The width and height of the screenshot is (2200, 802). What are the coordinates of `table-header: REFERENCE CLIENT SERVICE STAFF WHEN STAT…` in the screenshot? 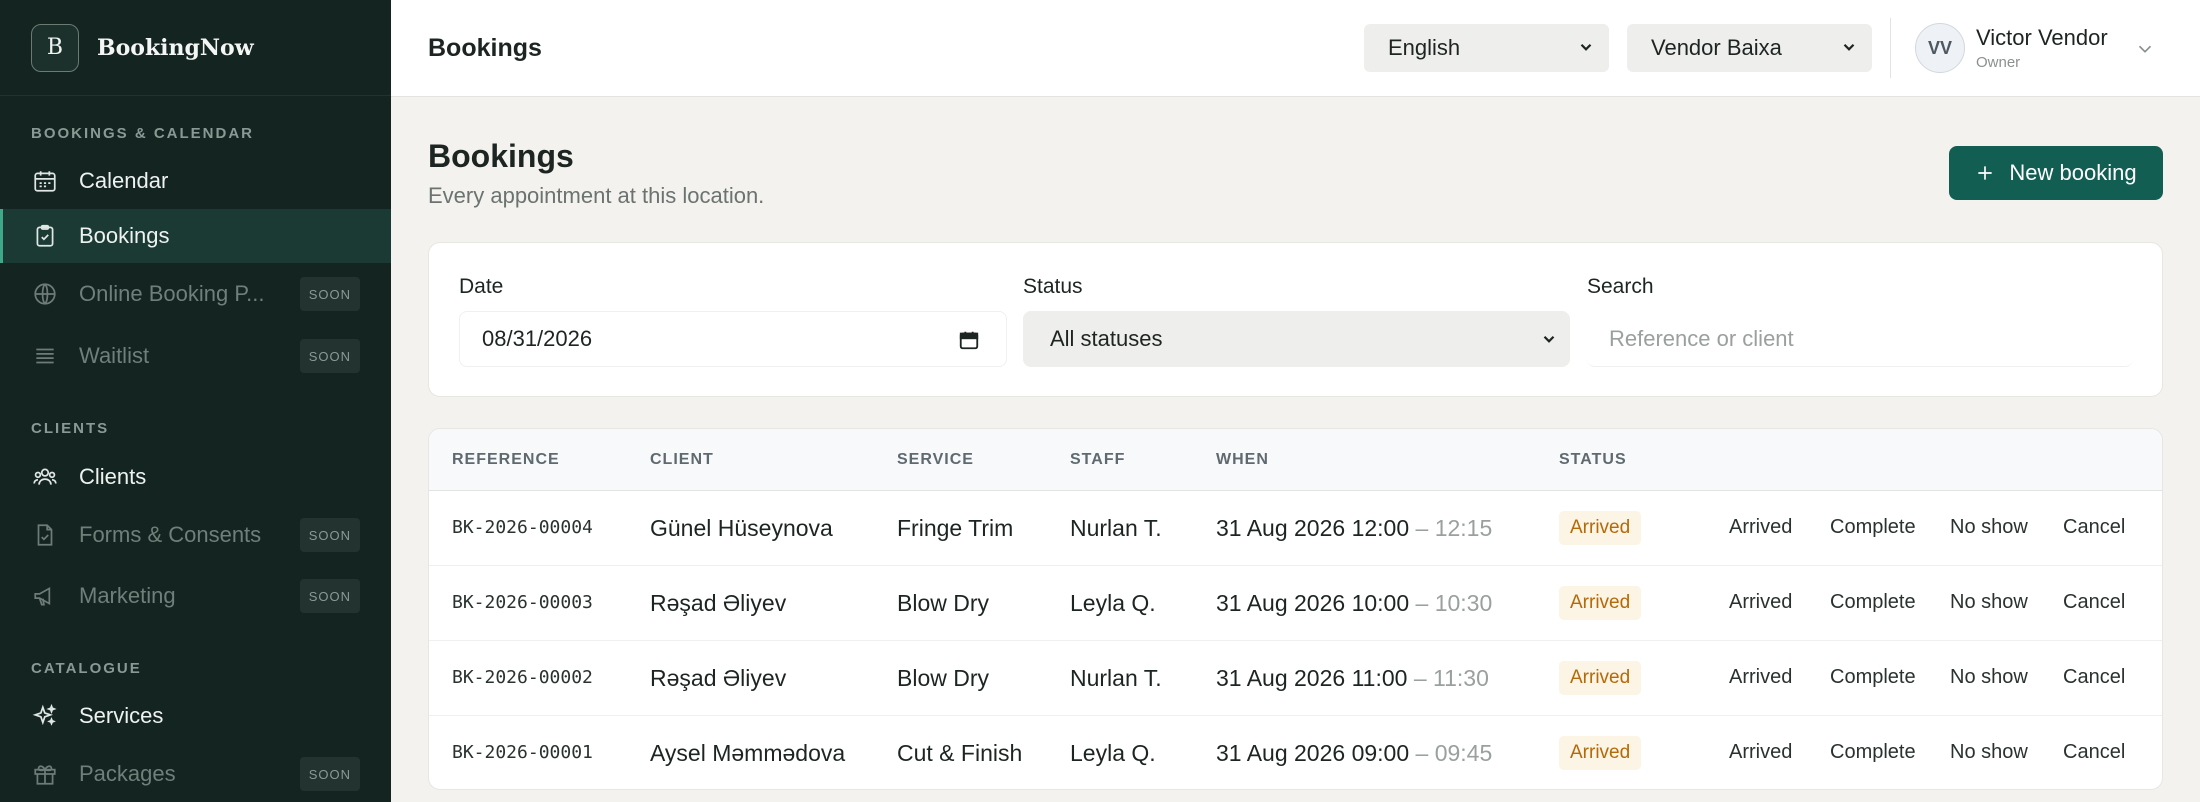 It's located at (1295, 460).